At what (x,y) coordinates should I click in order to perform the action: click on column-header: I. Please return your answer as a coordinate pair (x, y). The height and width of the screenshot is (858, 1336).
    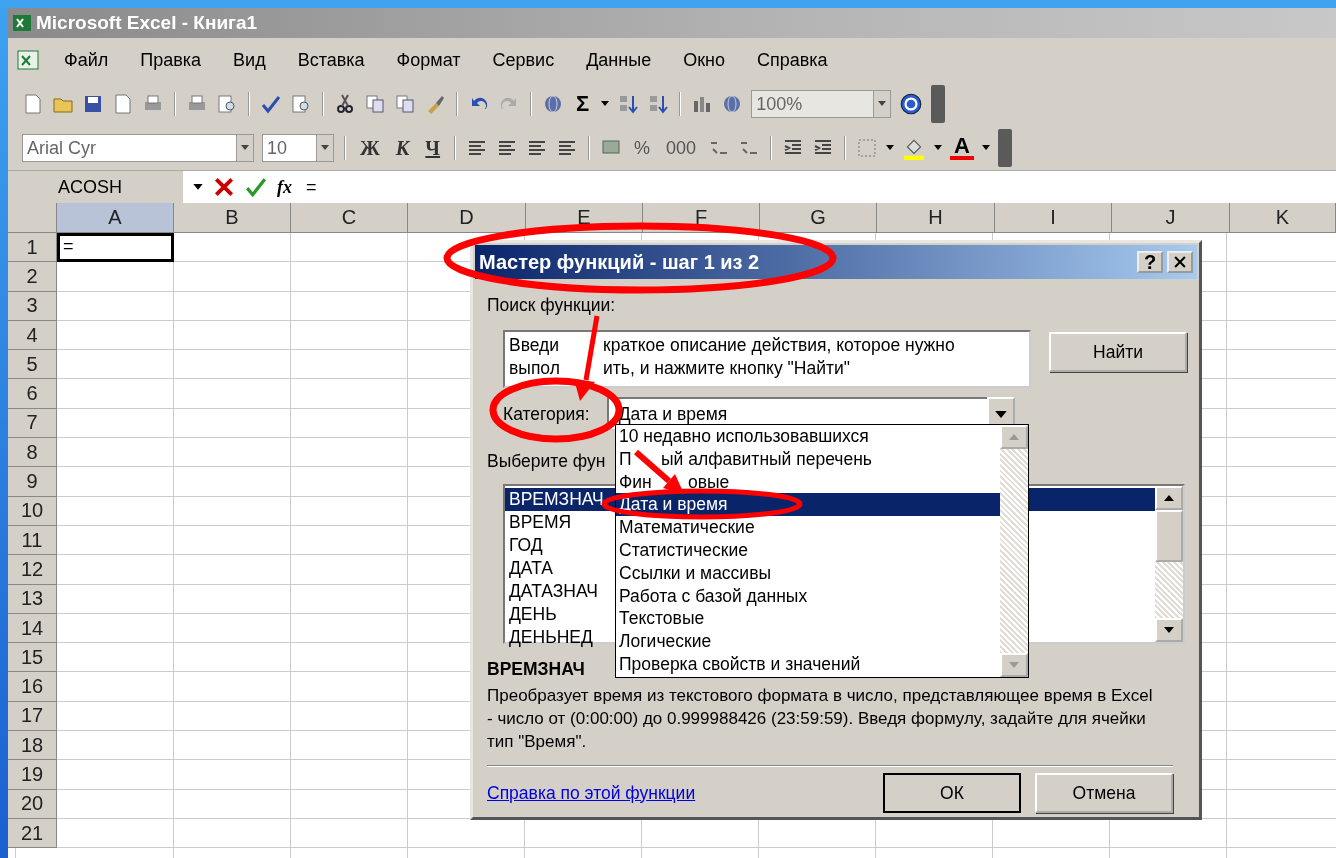
    Looking at the image, I should click on (1053, 218).